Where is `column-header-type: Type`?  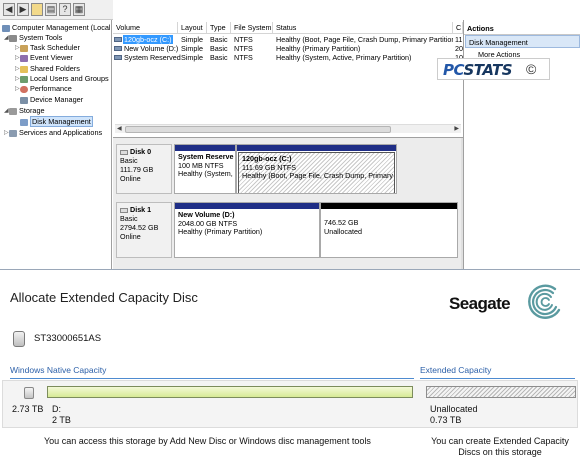
column-header-type: Type is located at coordinates (219, 28).